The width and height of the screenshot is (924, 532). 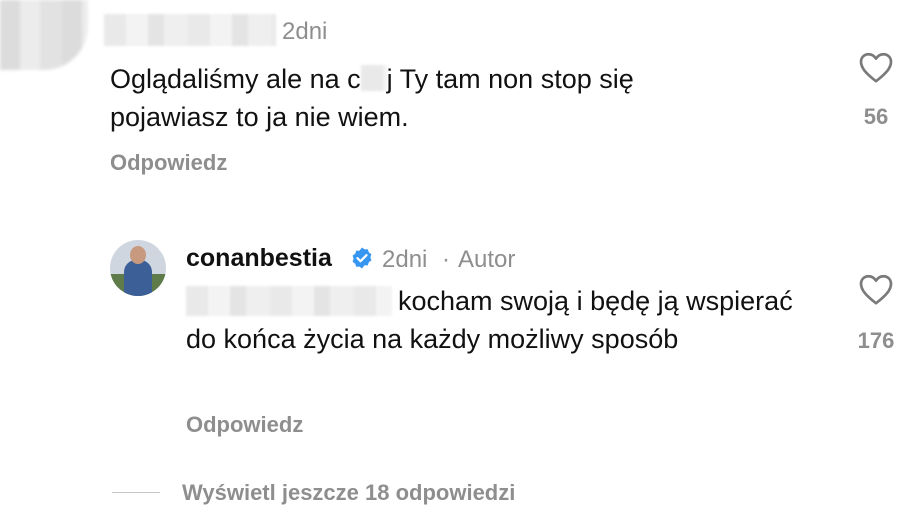 I want to click on username: conanbestia, so click(x=259, y=258).